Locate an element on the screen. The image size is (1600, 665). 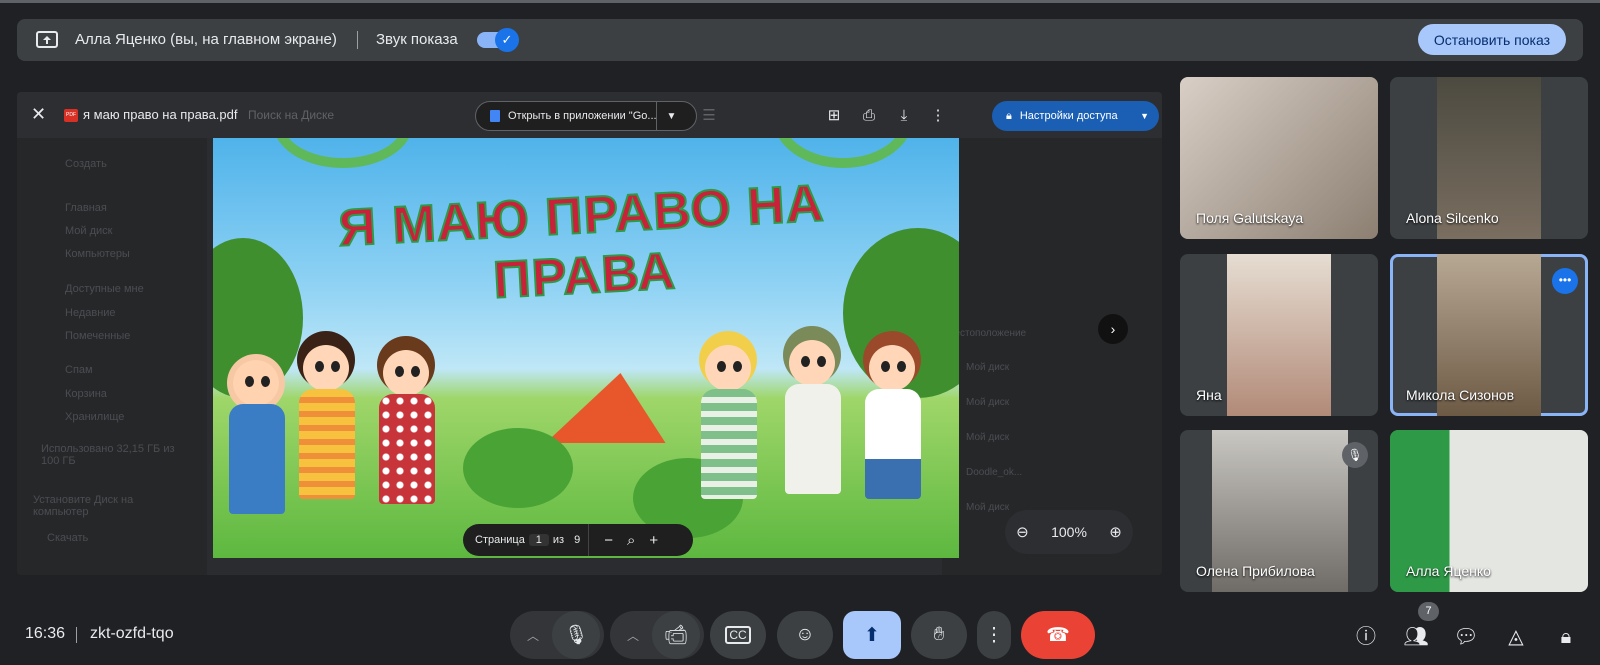
mic-off-icon: 🎙︎ is located at coordinates (1355, 455).